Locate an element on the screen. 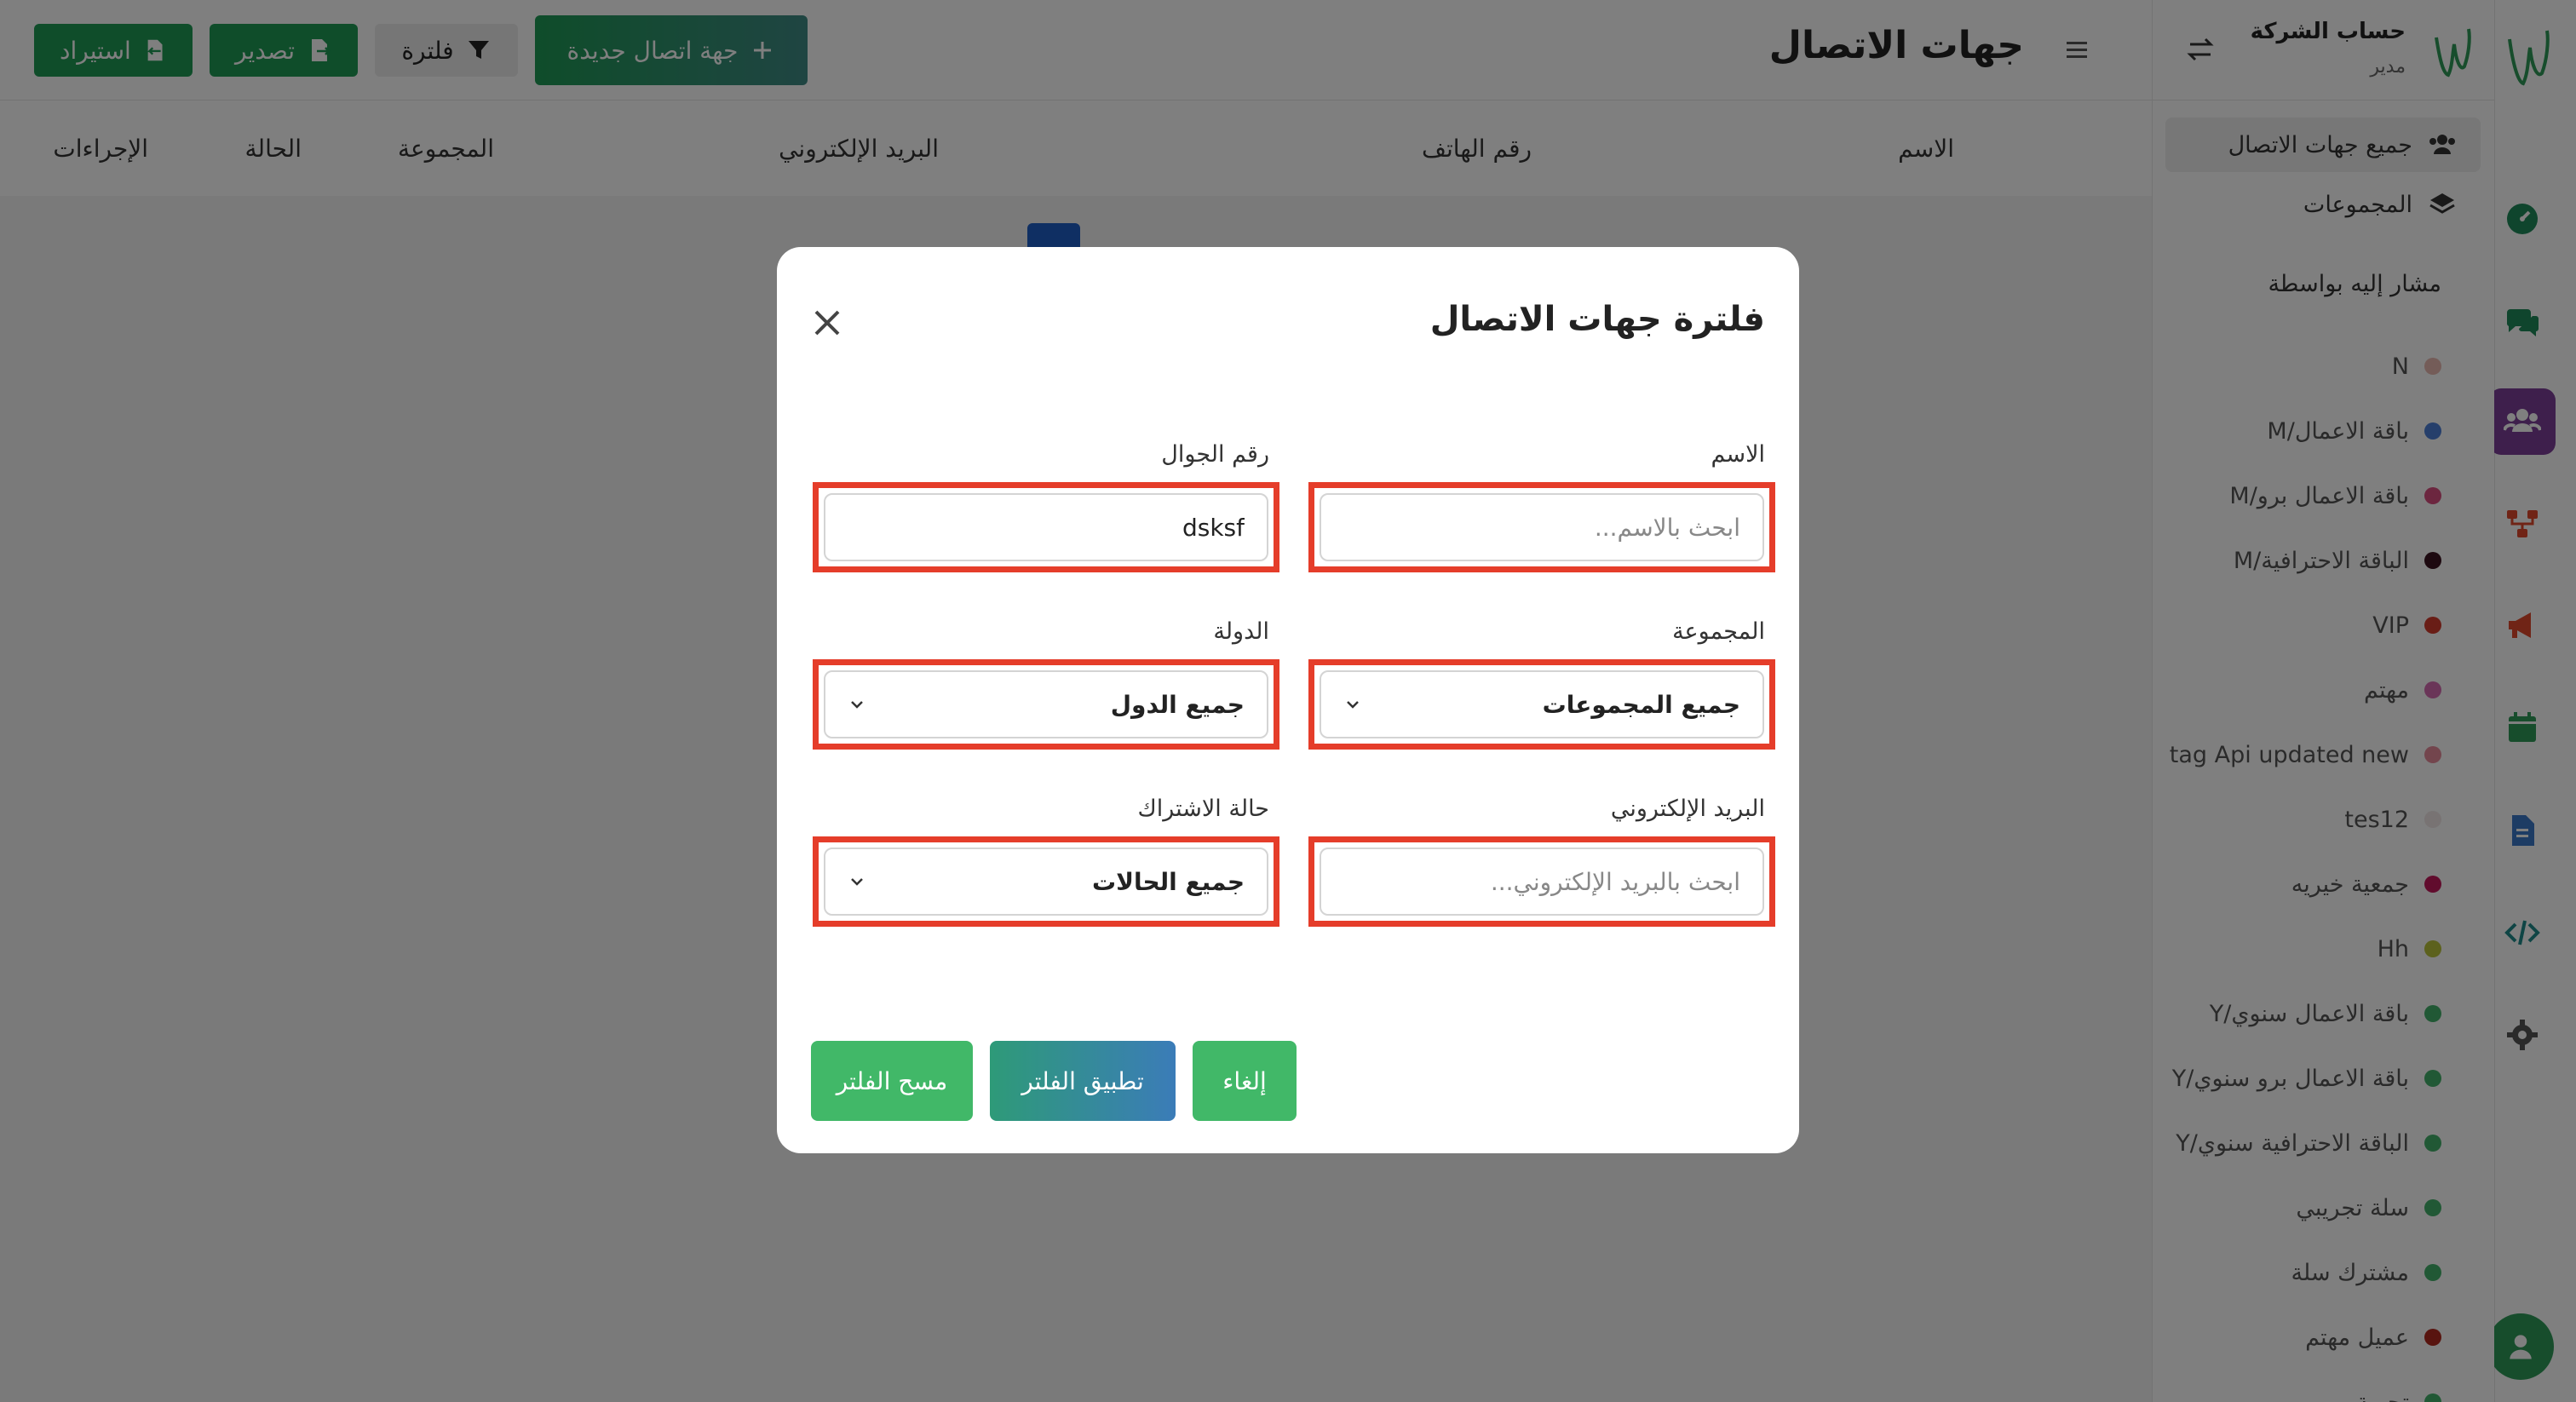  group-select: جميع المجموعات is located at coordinates (1542, 704).